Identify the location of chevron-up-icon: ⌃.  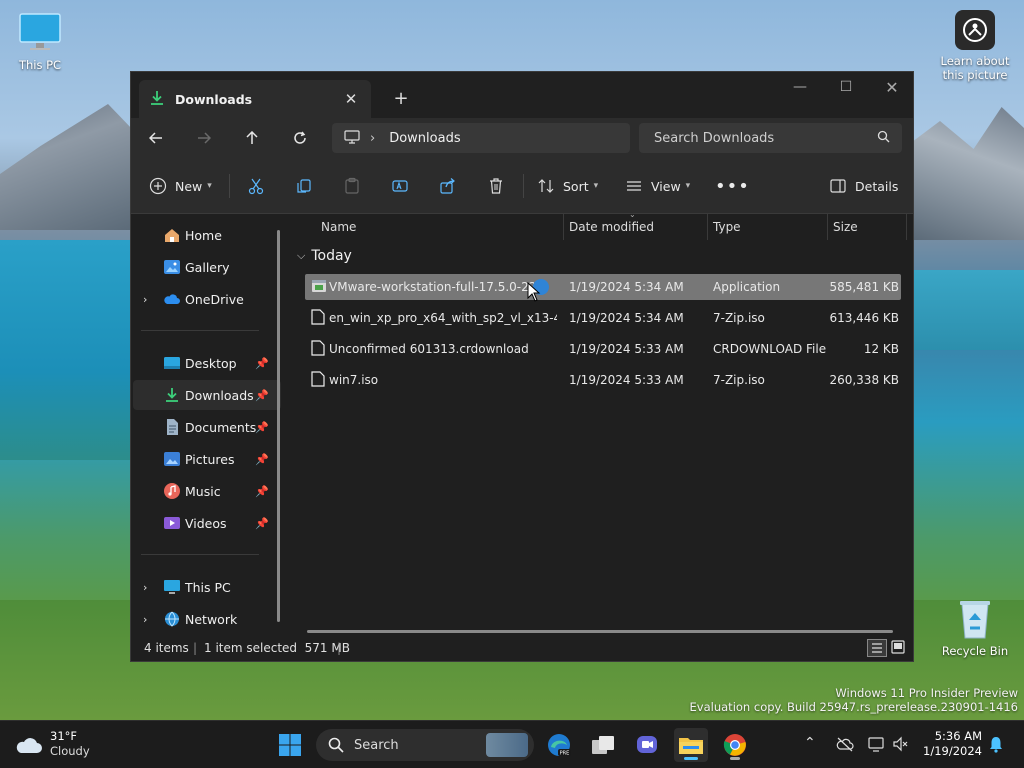
(810, 743).